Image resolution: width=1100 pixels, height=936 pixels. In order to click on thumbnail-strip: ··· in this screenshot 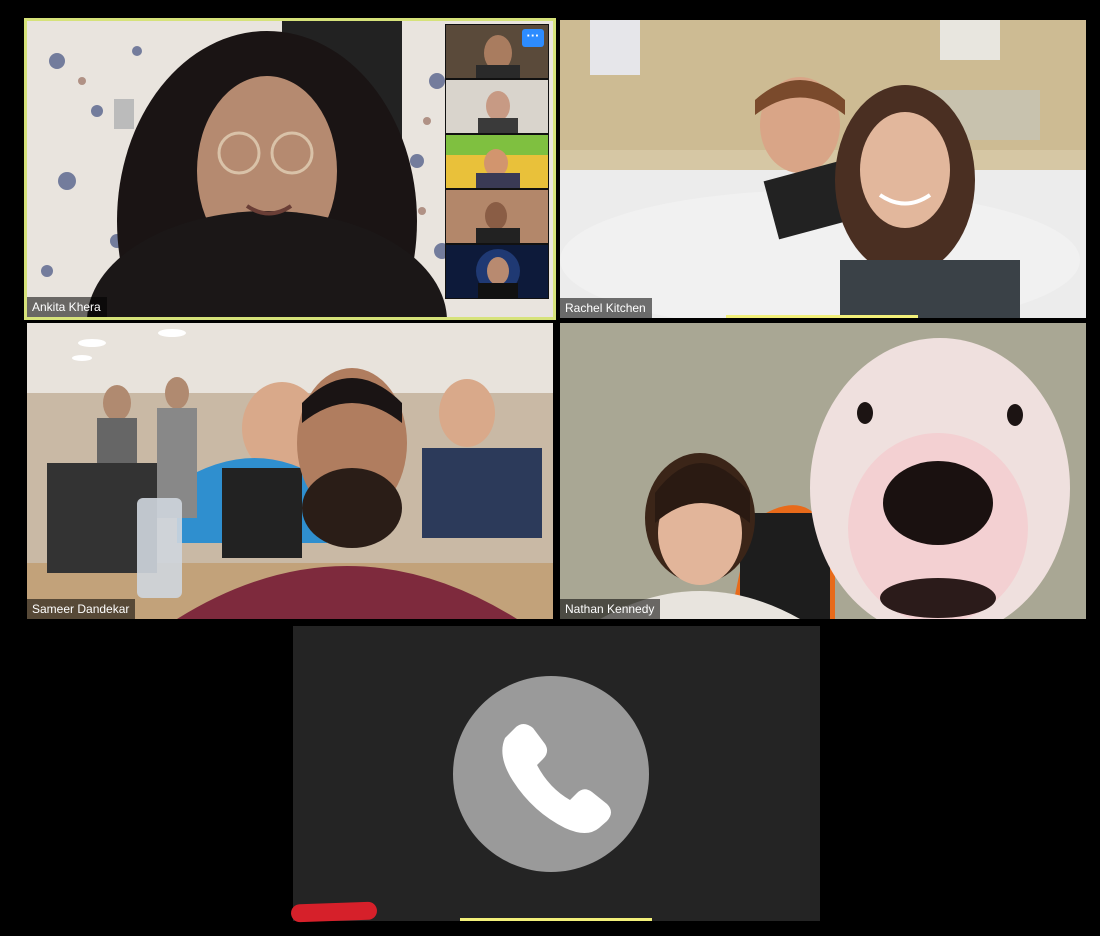, I will do `click(497, 169)`.